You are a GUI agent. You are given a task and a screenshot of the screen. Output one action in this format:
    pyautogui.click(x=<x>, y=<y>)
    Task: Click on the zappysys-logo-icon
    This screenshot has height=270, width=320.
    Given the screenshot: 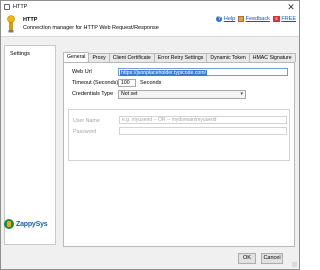 What is the action you would take?
    pyautogui.click(x=9, y=224)
    